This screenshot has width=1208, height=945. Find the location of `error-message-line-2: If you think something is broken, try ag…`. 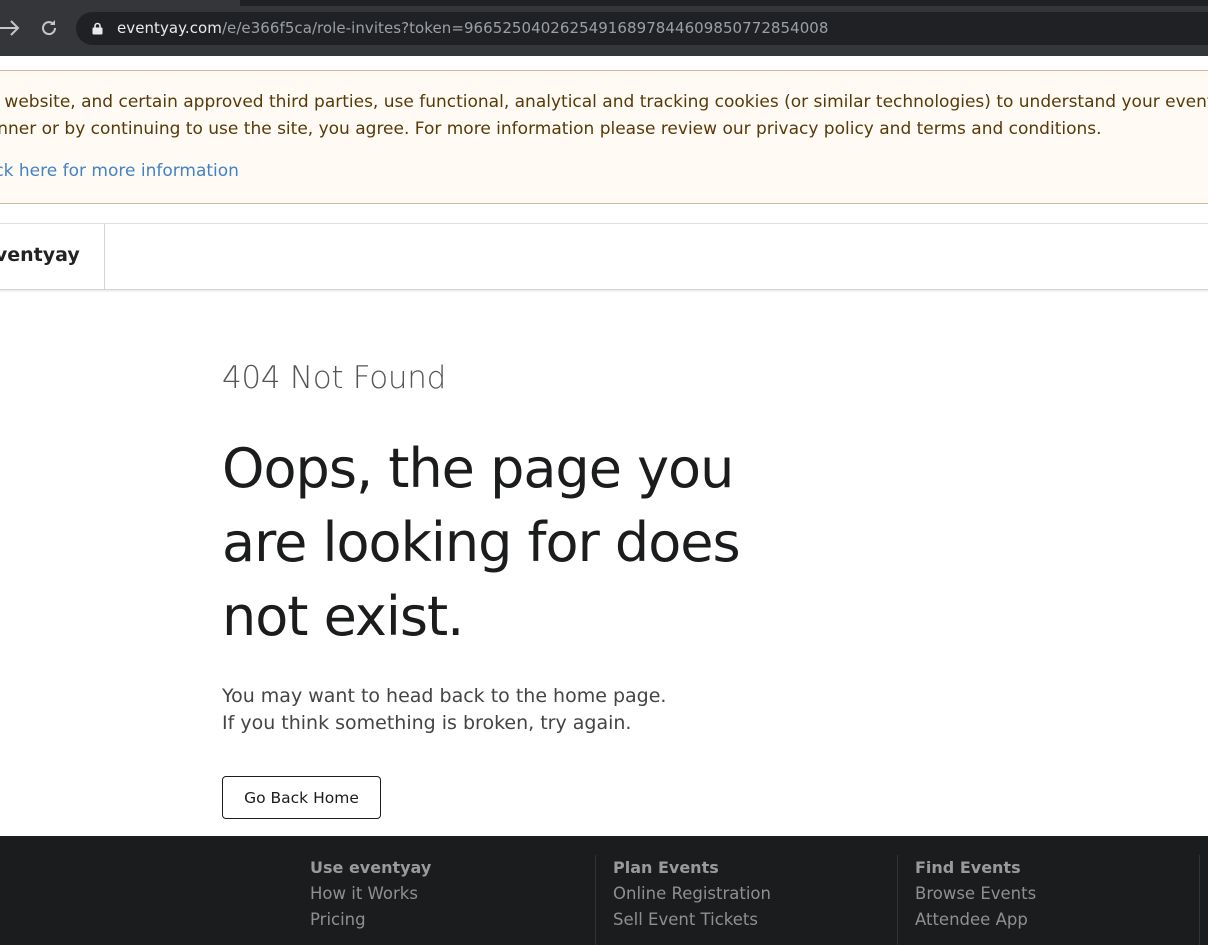

error-message-line-2: If you think something is broken, try ag… is located at coordinates (427, 723).